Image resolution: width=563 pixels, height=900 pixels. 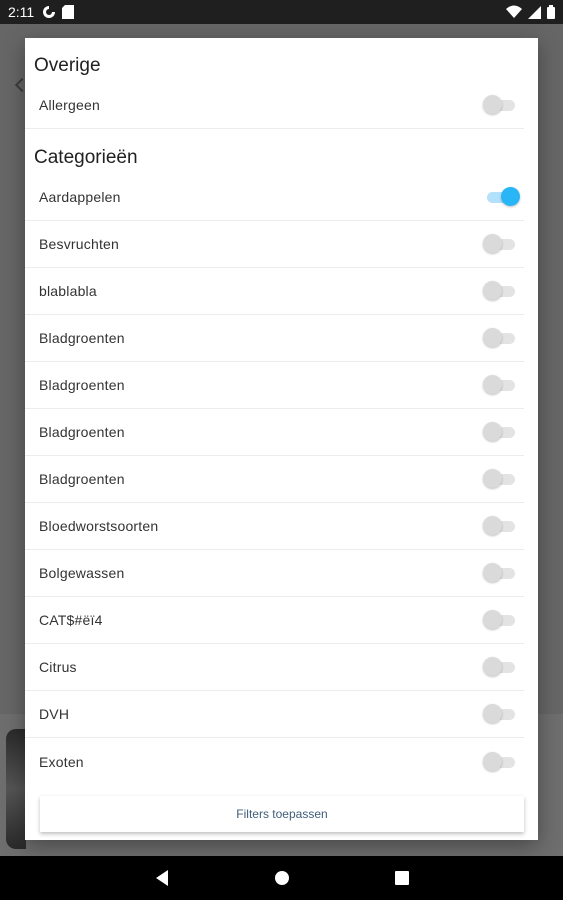 I want to click on section-title-overige: Overige, so click(x=67, y=65).